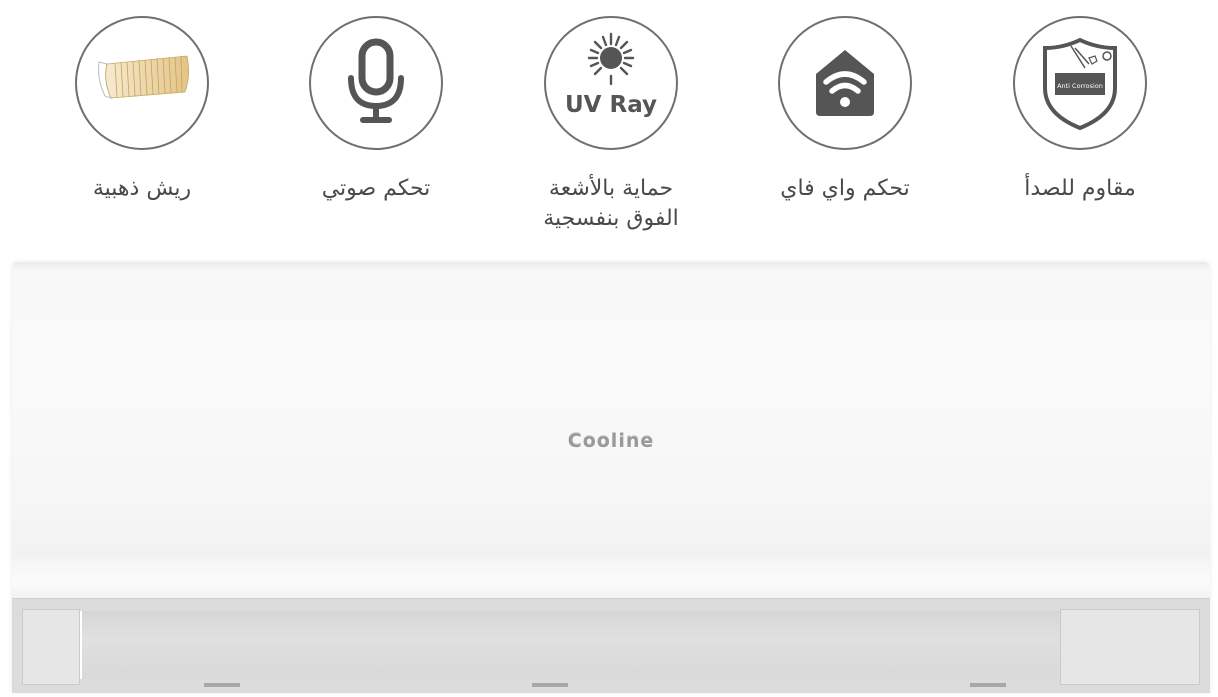  I want to click on anti-corrosion-text: Anti Corrosion, so click(1080, 86).